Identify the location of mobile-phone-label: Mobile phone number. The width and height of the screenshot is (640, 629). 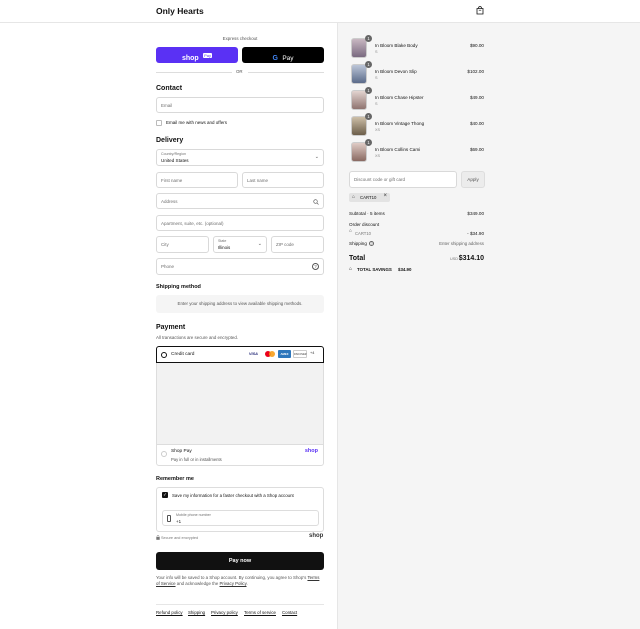
(193, 515).